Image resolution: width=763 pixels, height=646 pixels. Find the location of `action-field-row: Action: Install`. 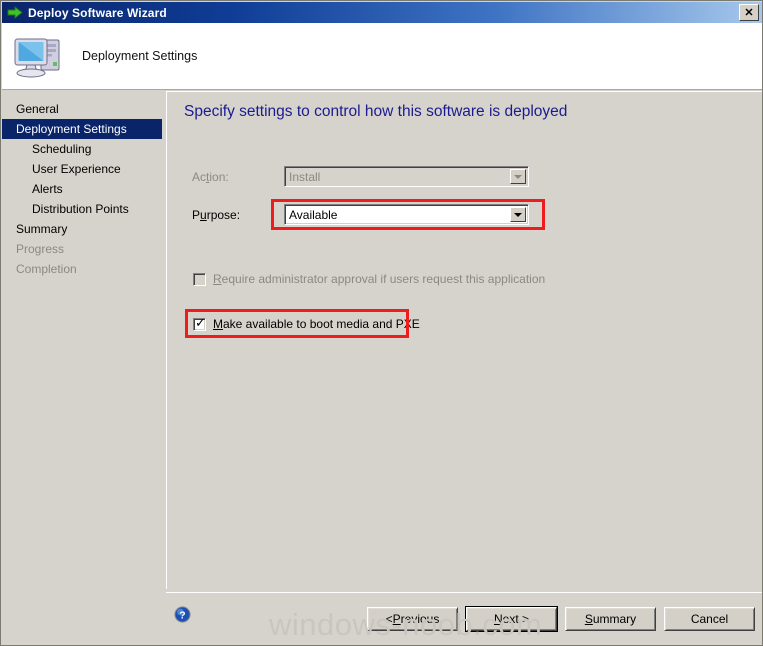

action-field-row: Action: Install is located at coordinates (360, 176).